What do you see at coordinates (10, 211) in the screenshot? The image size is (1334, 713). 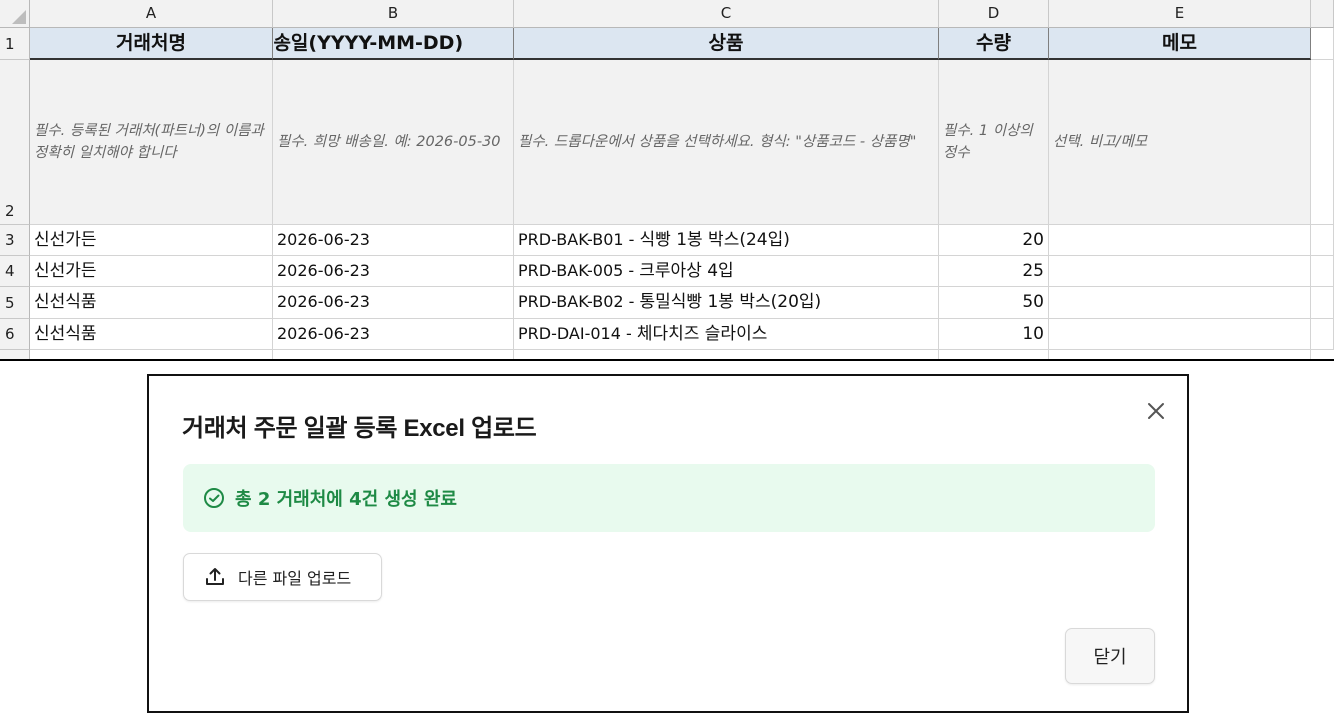 I see `row-header-2-label: 2` at bounding box center [10, 211].